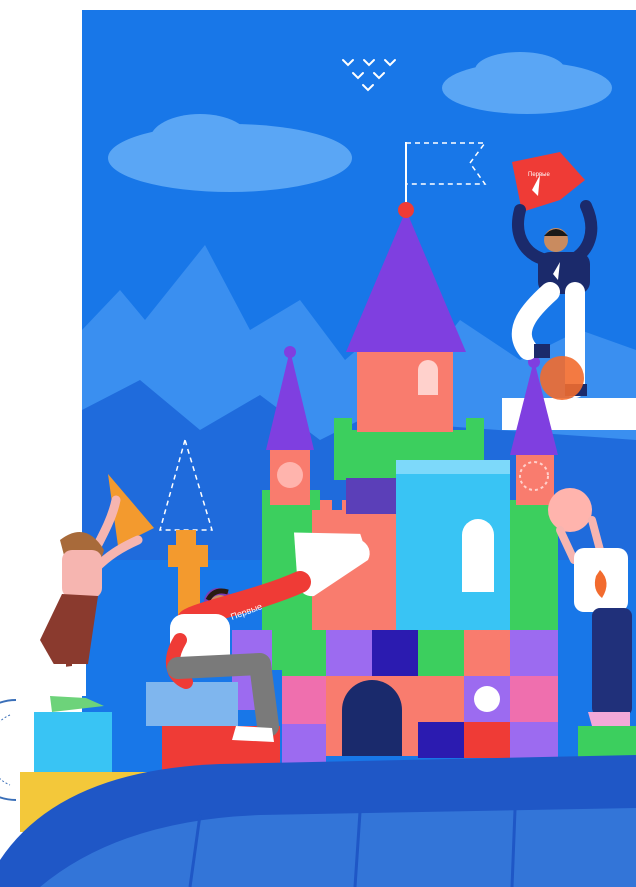 Image resolution: width=636 pixels, height=887 pixels. What do you see at coordinates (539, 175) in the screenshot?
I see `flag-label: Первые` at bounding box center [539, 175].